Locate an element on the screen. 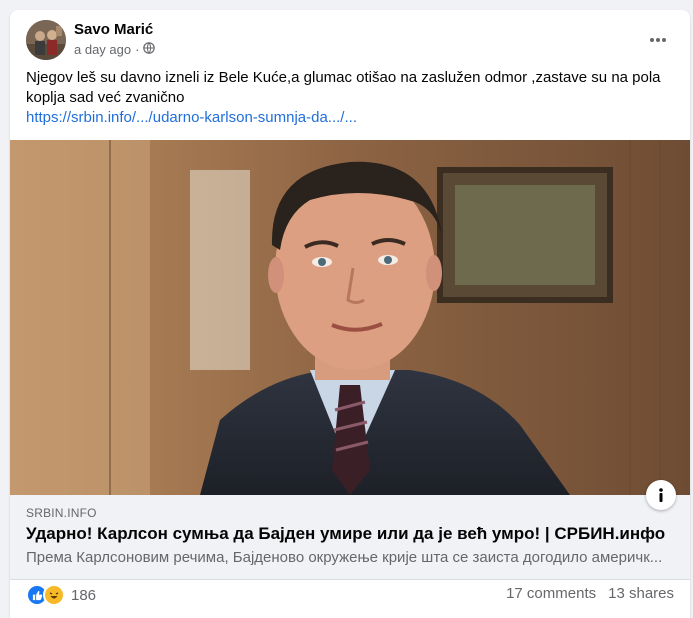  author-name: Savo Marić is located at coordinates (113, 29).